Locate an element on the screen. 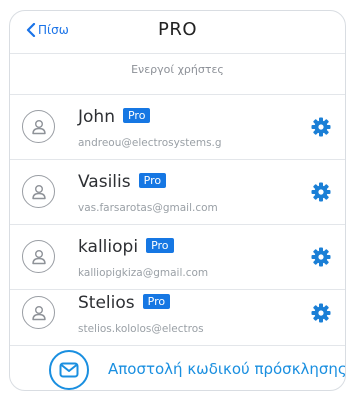 The height and width of the screenshot is (394, 356). envelope-icon is located at coordinates (69, 370).